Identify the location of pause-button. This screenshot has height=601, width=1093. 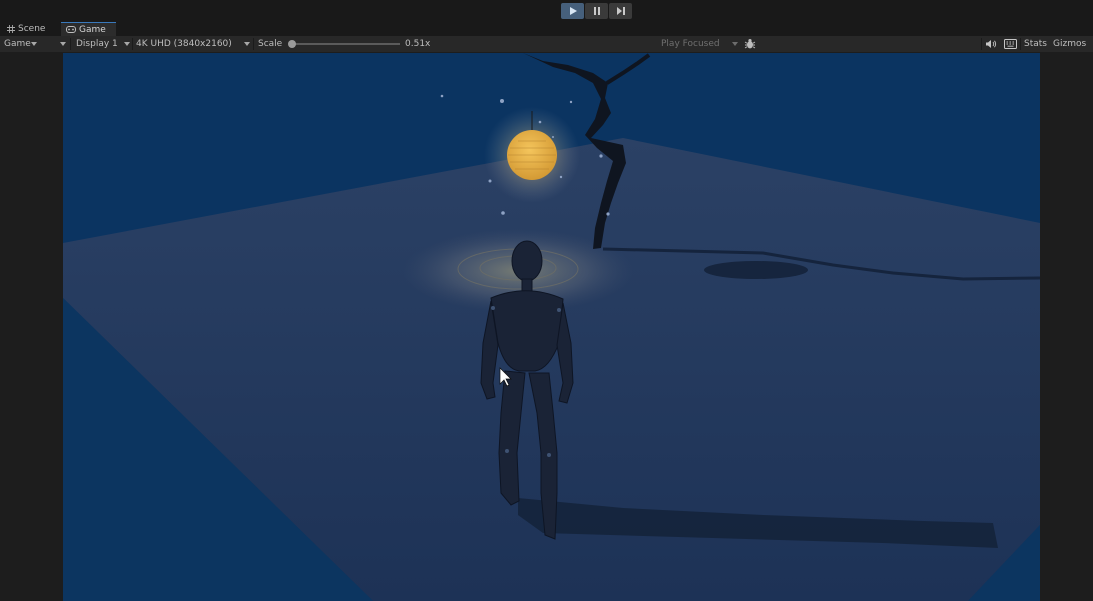
(596, 11).